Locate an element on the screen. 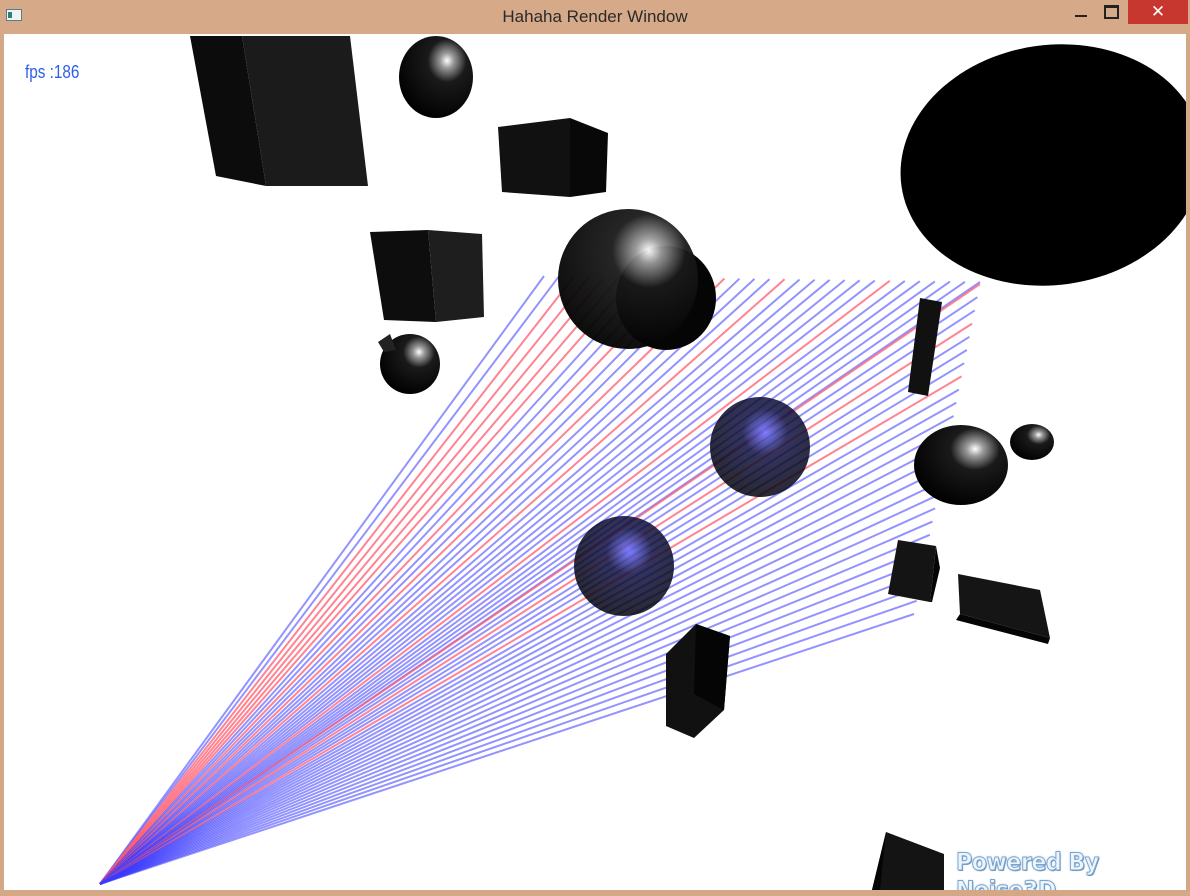  title-bar: Hahaha Render Window ✕ is located at coordinates (595, 17).